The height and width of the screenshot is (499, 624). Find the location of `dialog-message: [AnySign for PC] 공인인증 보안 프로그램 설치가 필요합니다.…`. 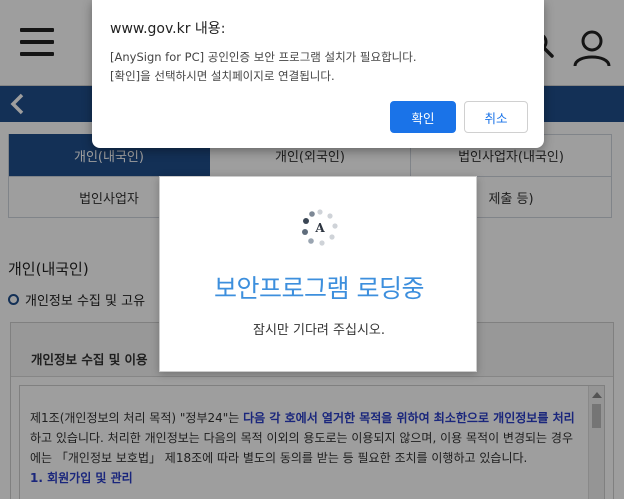

dialog-message: [AnySign for PC] 공인인증 보안 프로그램 설치가 필요합니다.… is located at coordinates (263, 67).